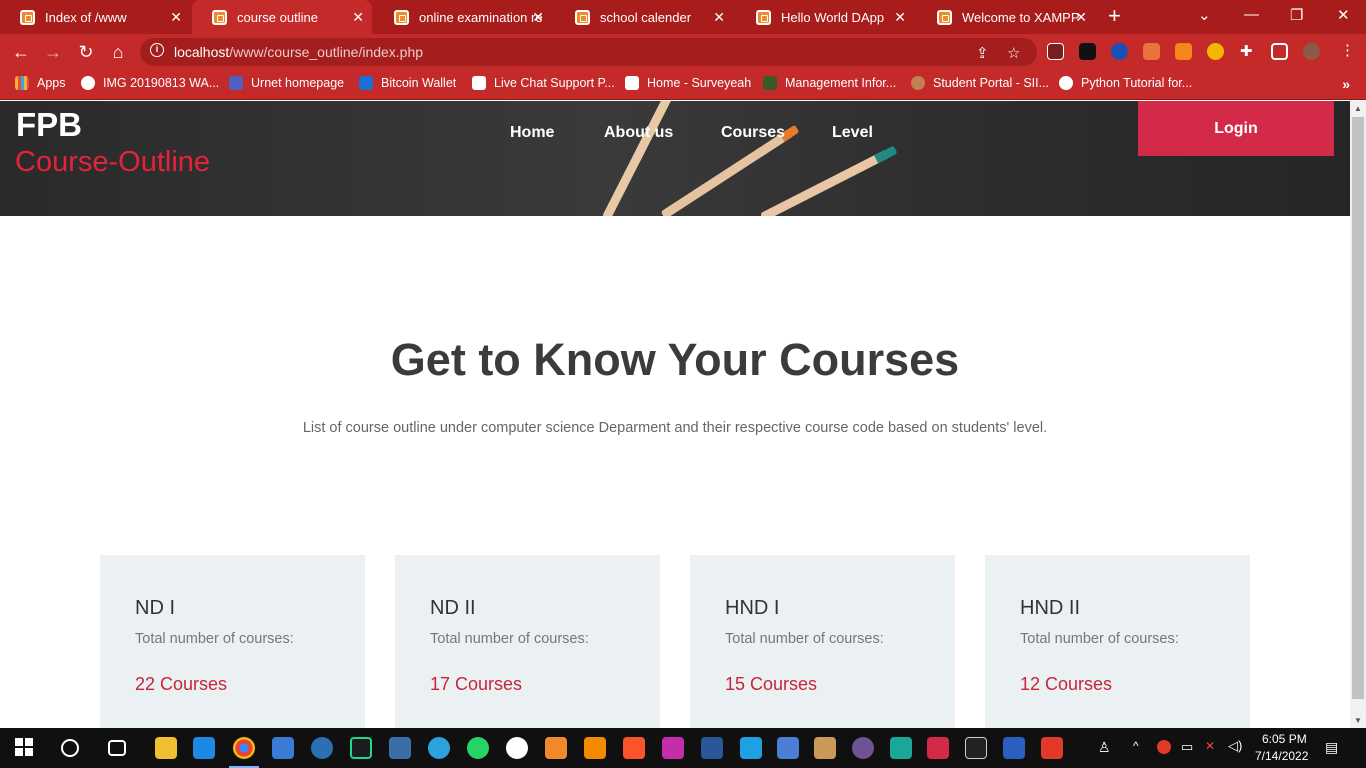 This screenshot has height=768, width=1366. I want to click on xampp-icon, so click(556, 748).